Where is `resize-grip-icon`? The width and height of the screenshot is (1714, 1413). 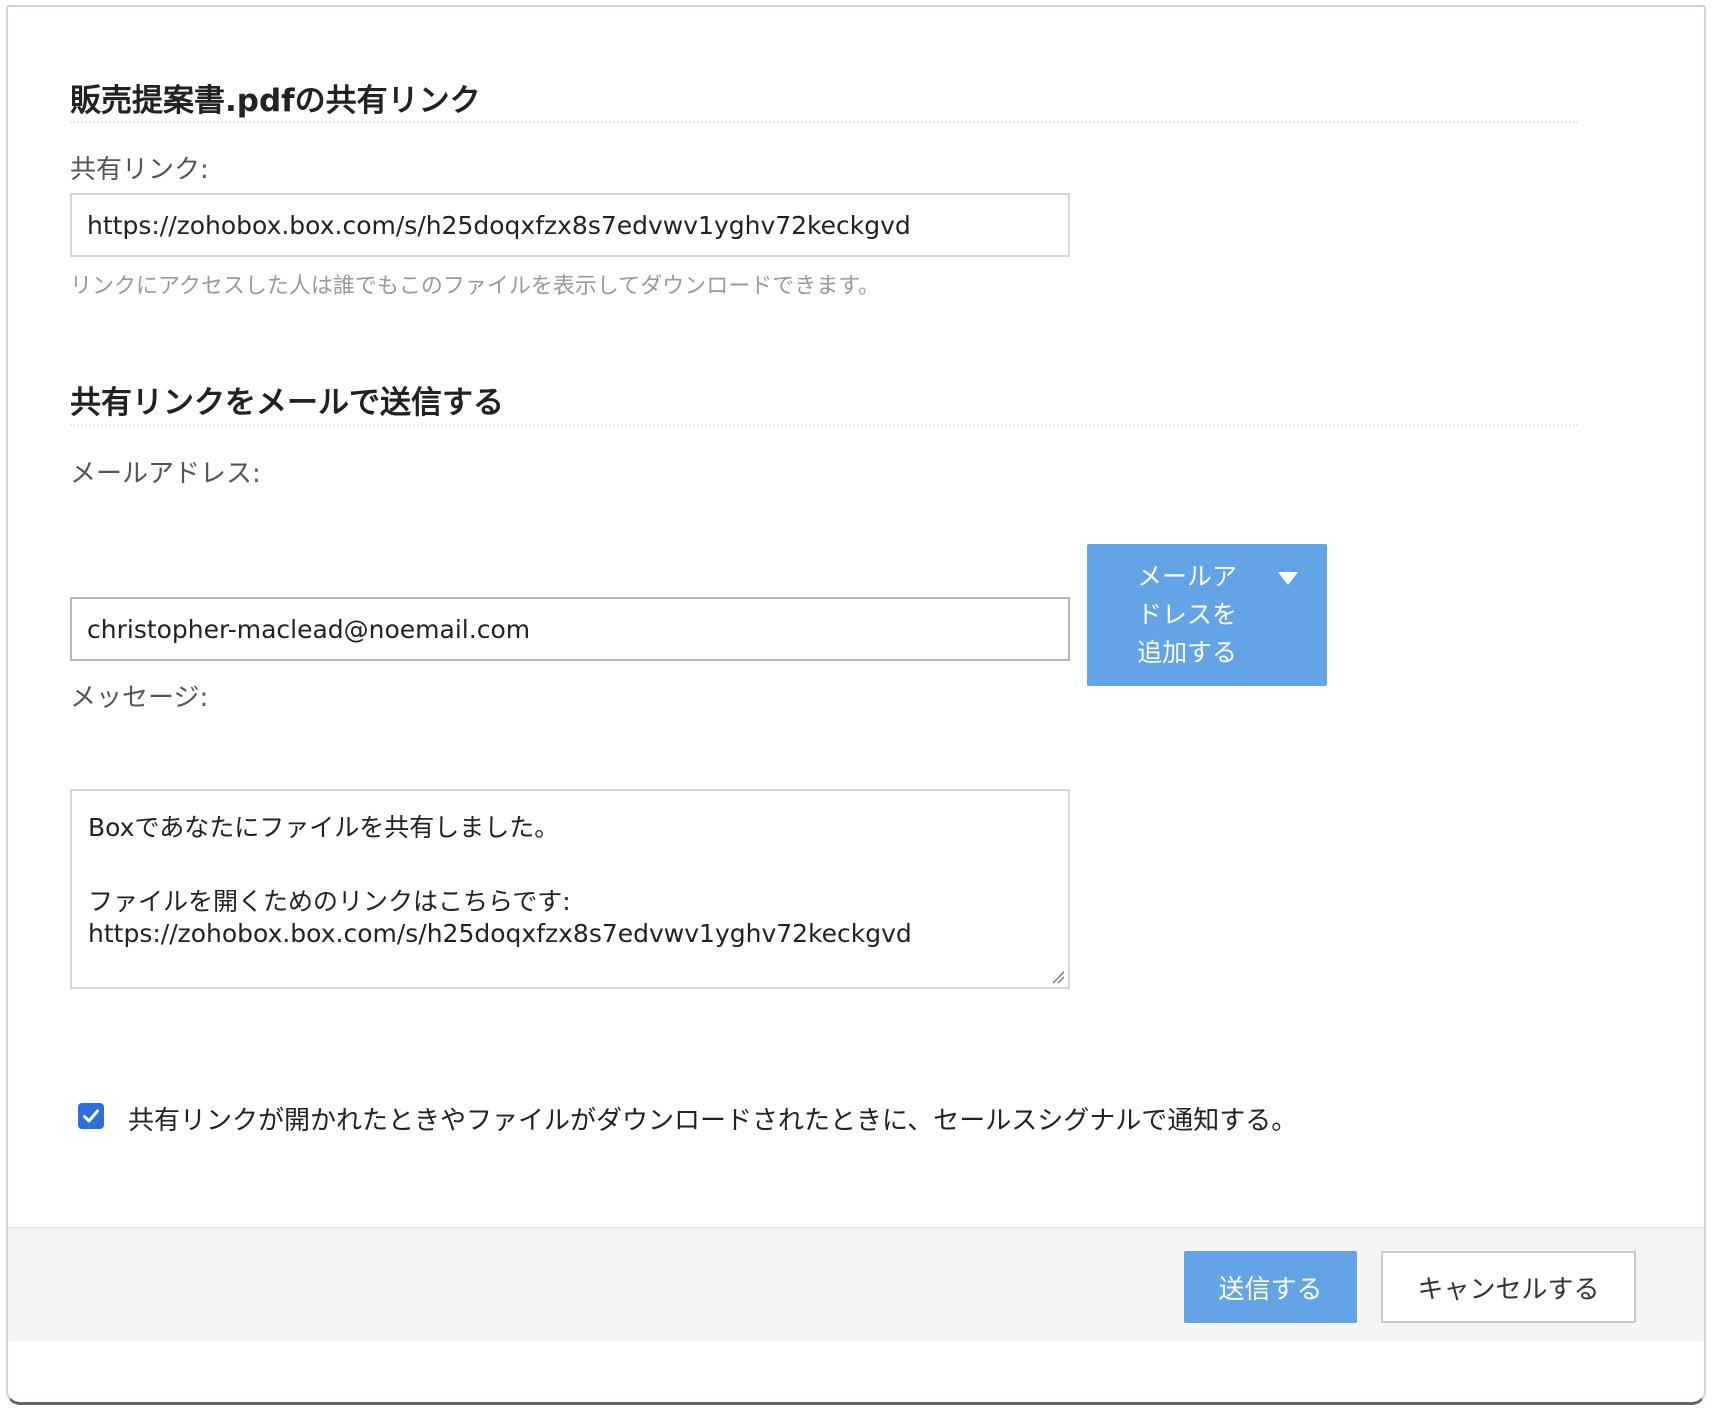
resize-grip-icon is located at coordinates (1058, 977).